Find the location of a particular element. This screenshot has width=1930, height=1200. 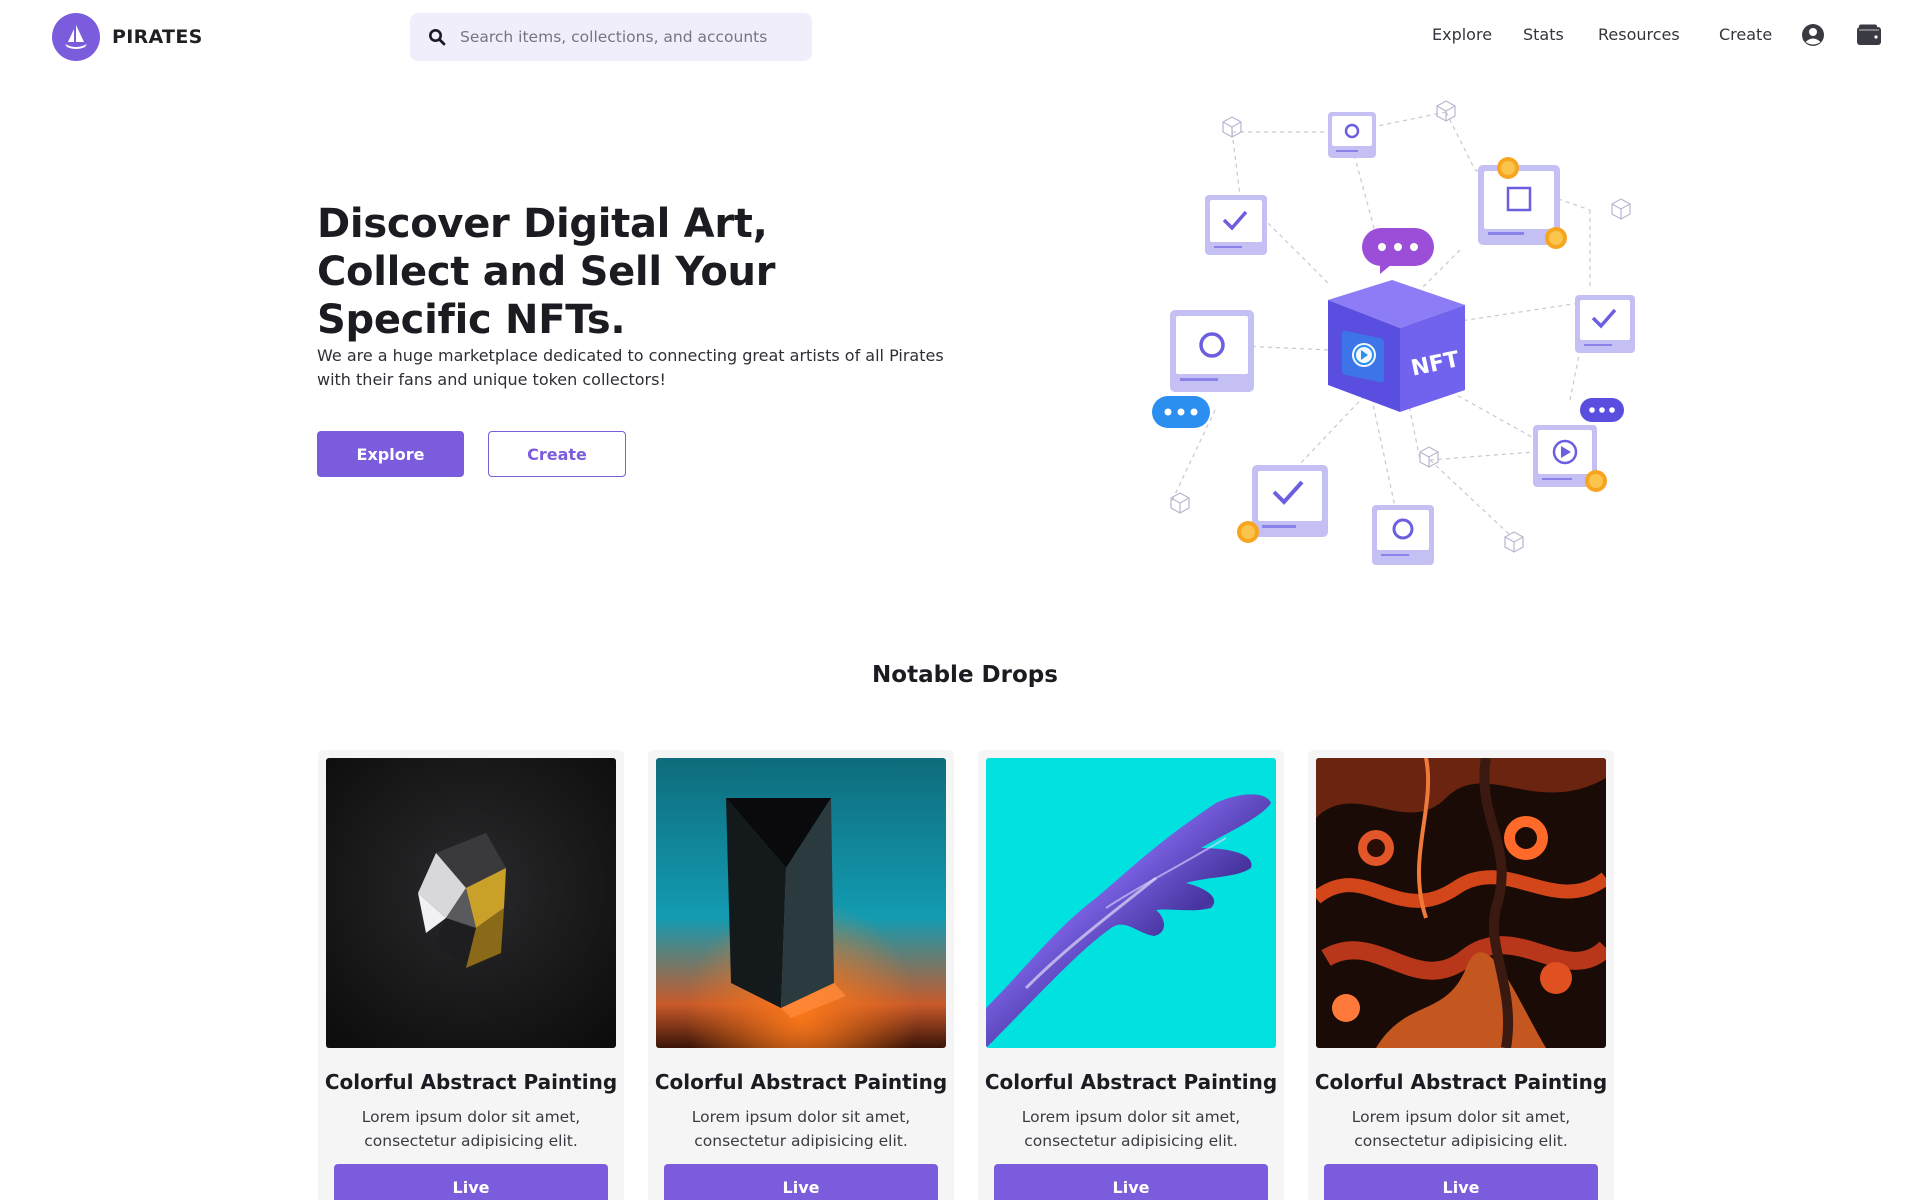

holographic-hand-art is located at coordinates (1131, 903).